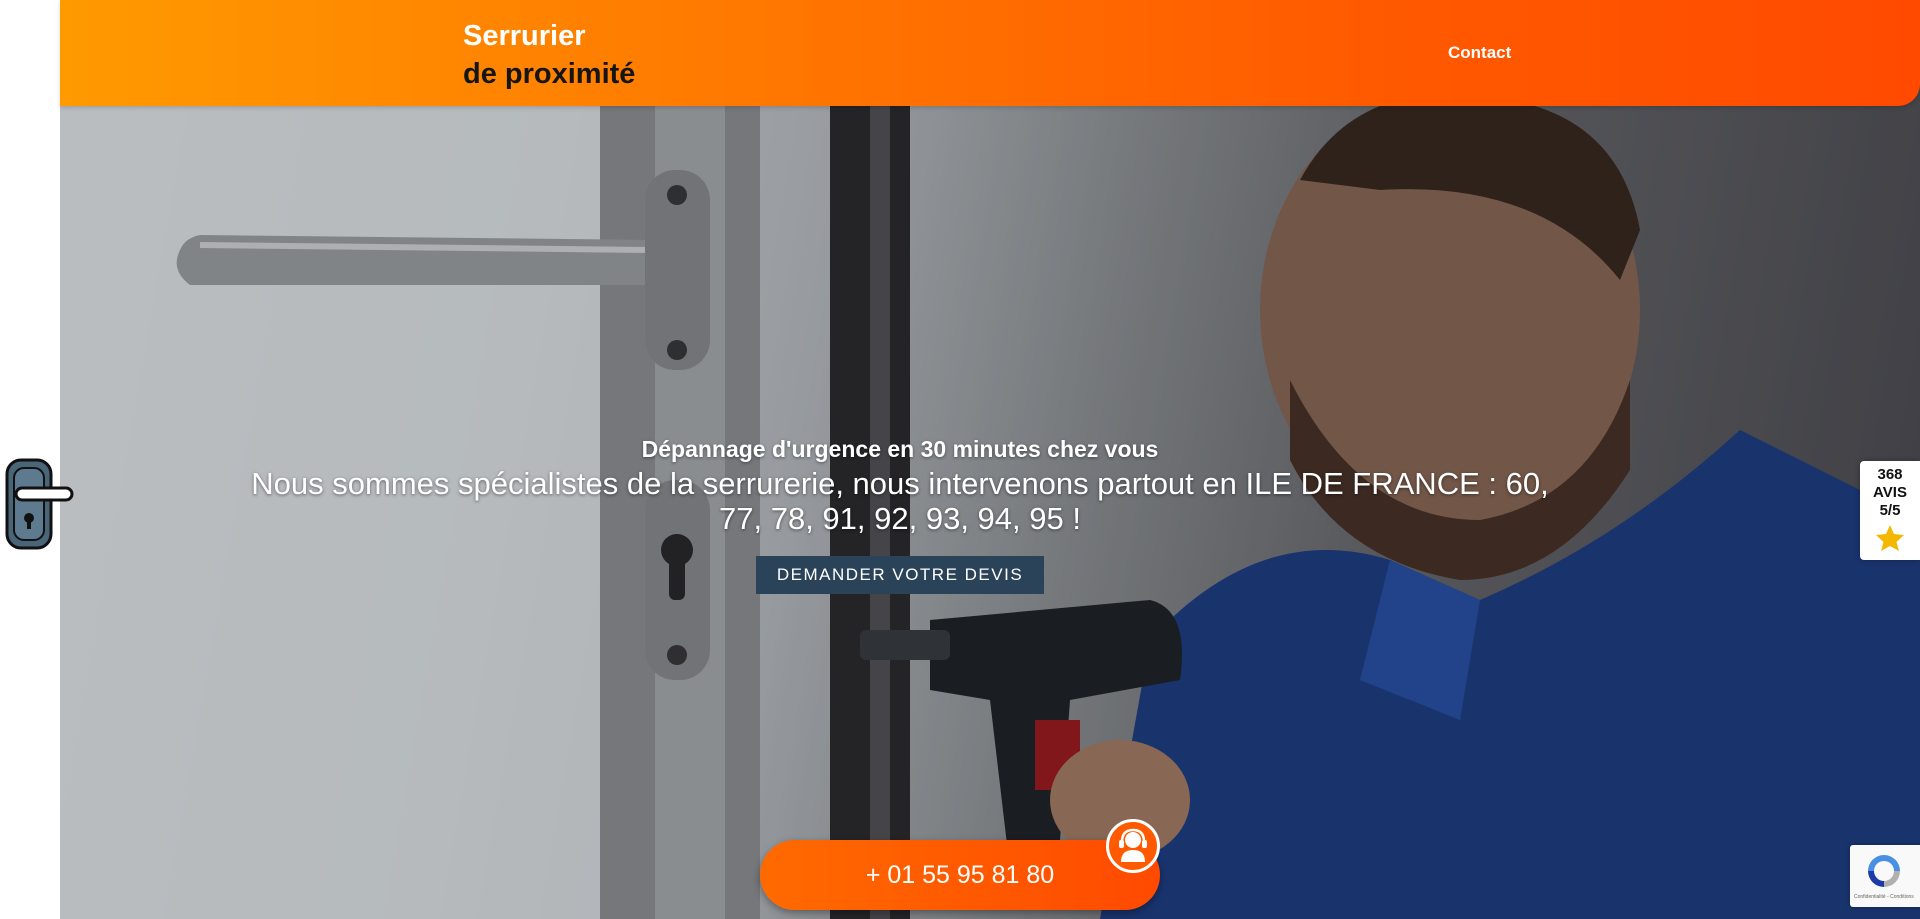 This screenshot has height=919, width=1920. I want to click on door-handle-widget, so click(38, 506).